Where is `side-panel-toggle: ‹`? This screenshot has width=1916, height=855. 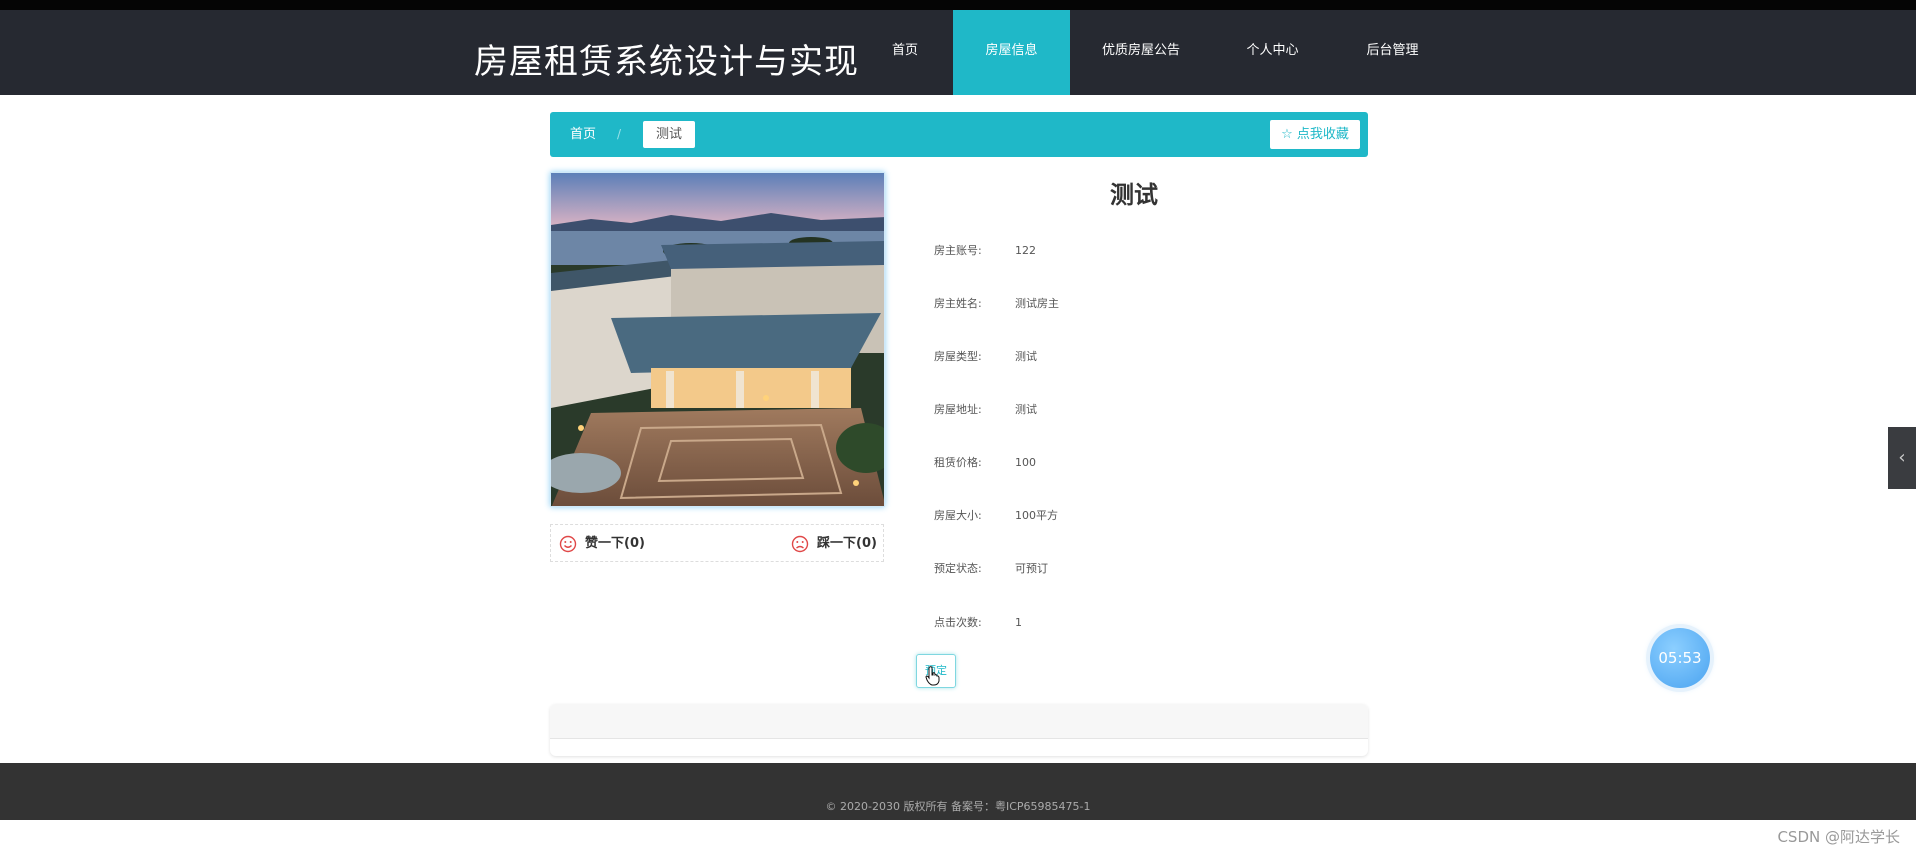
side-panel-toggle: ‹ is located at coordinates (1902, 458).